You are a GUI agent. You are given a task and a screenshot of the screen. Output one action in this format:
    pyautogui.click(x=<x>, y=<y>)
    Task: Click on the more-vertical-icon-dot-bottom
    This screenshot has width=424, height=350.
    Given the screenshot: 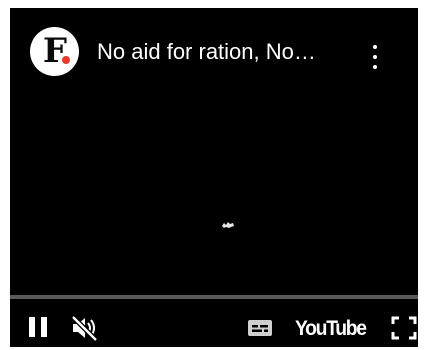 What is the action you would take?
    pyautogui.click(x=375, y=67)
    